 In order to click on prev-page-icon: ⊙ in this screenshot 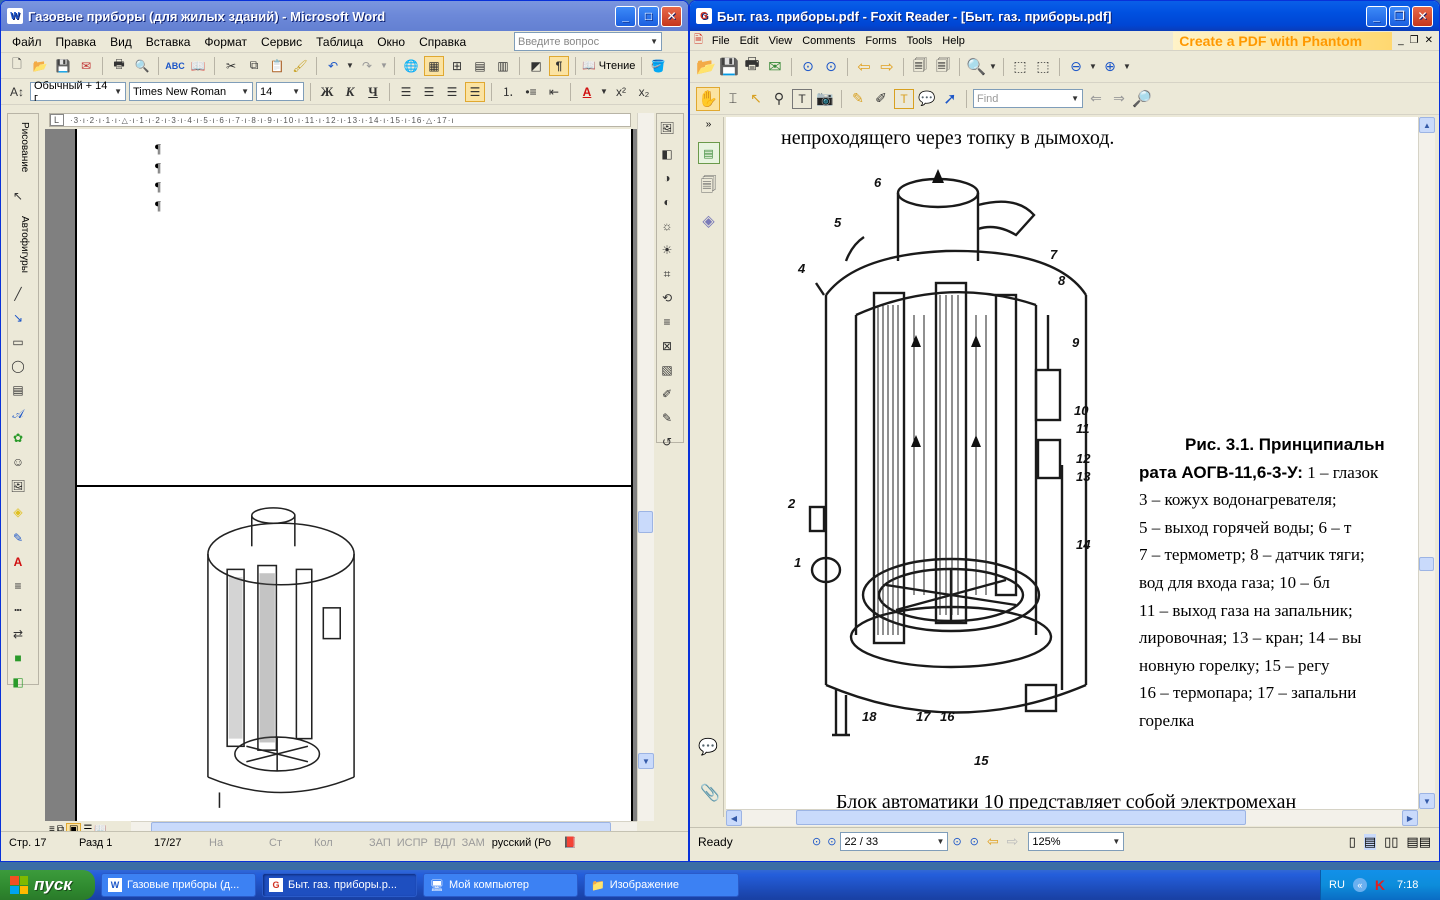, I will do `click(808, 67)`.